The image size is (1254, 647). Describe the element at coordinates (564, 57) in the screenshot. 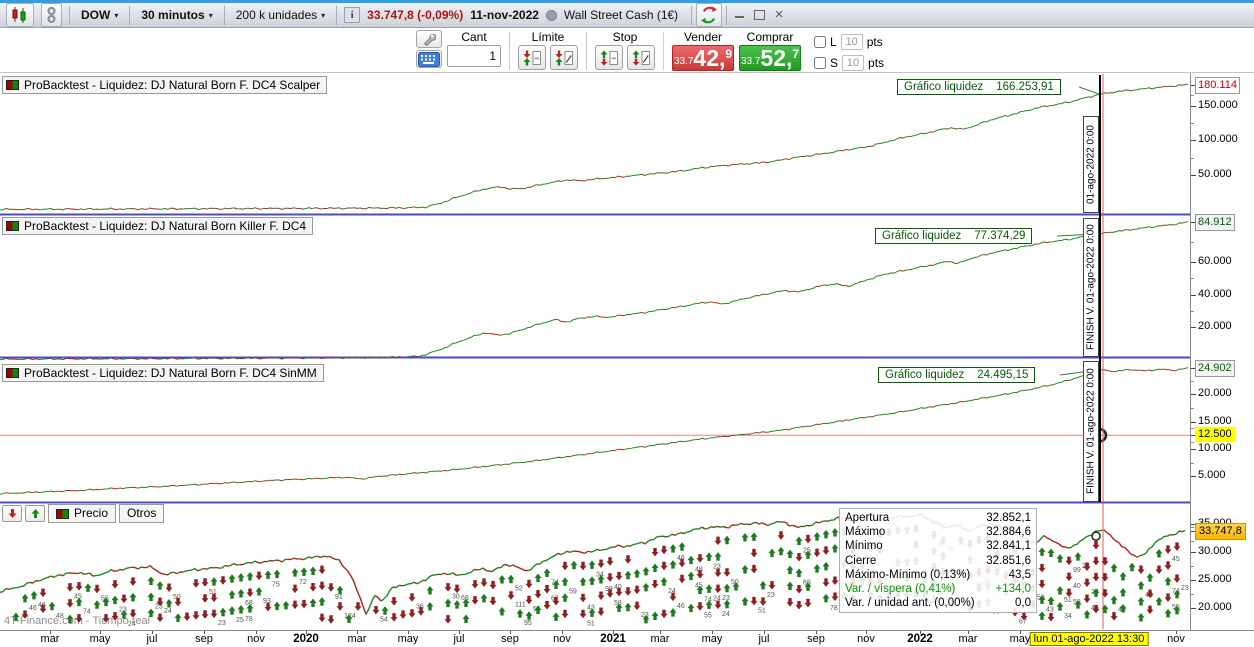

I see `limit-order-edit-button` at that location.